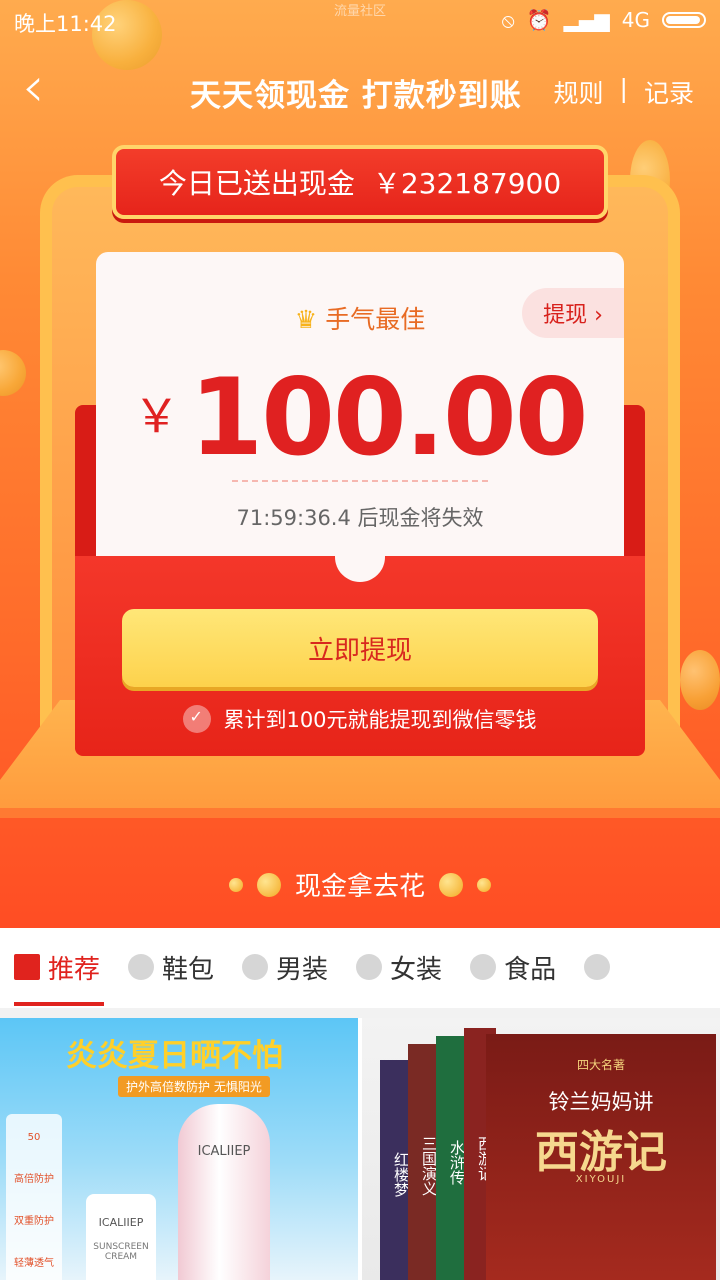  What do you see at coordinates (579, 92) in the screenshot?
I see `rules-link: 规则` at bounding box center [579, 92].